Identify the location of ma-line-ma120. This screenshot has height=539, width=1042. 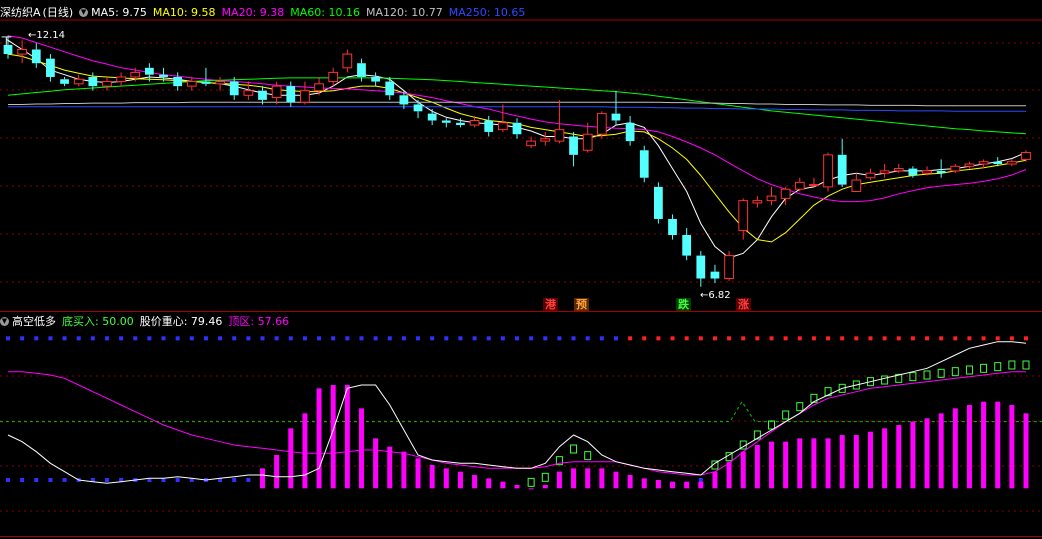
(517, 104).